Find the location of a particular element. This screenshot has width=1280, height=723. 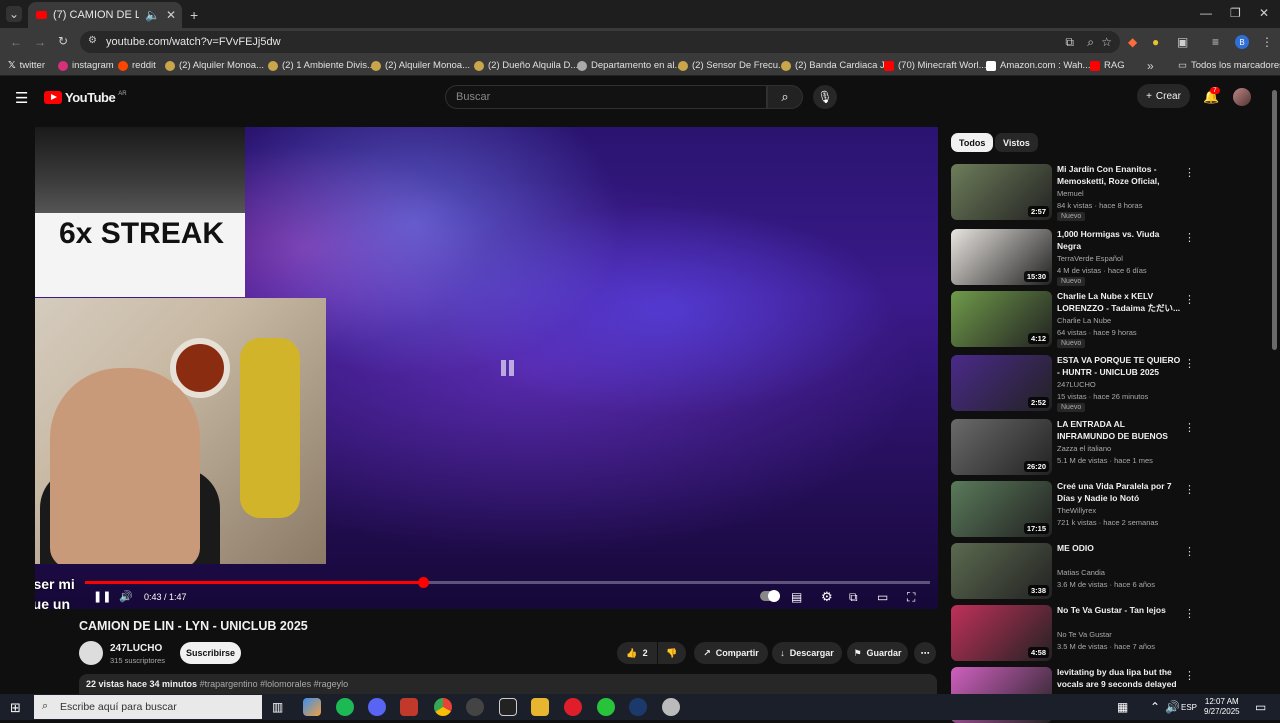

recommendation-channel: Zazza el italiano is located at coordinates (1084, 448).